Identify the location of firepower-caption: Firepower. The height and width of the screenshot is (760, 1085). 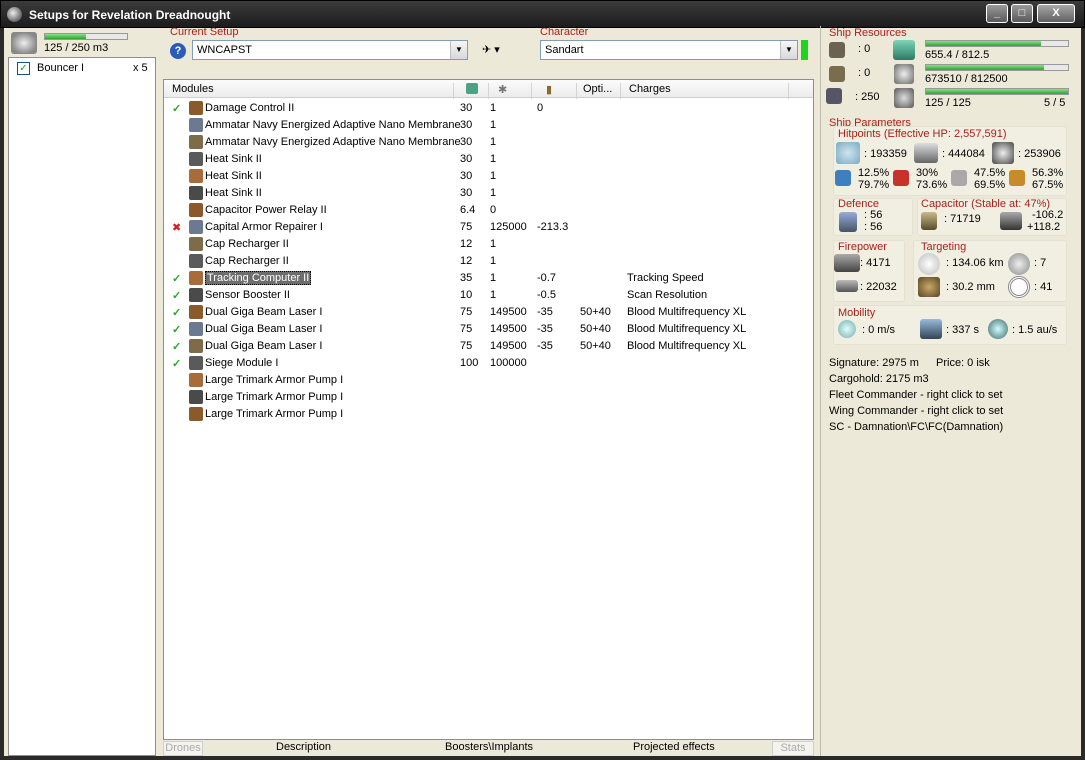
(862, 247).